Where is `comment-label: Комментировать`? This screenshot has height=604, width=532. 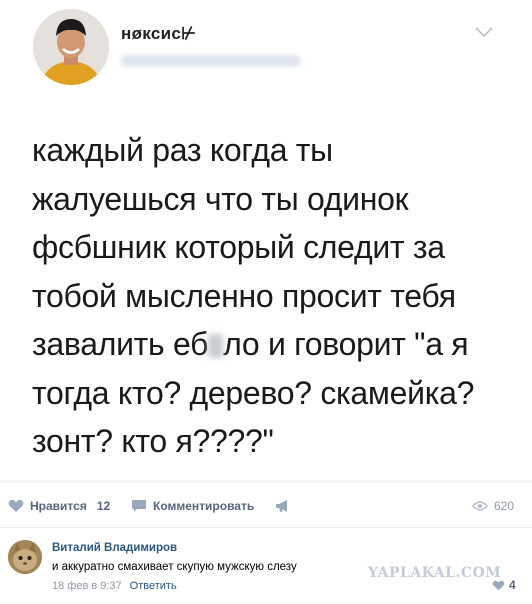 comment-label: Комментировать is located at coordinates (204, 506).